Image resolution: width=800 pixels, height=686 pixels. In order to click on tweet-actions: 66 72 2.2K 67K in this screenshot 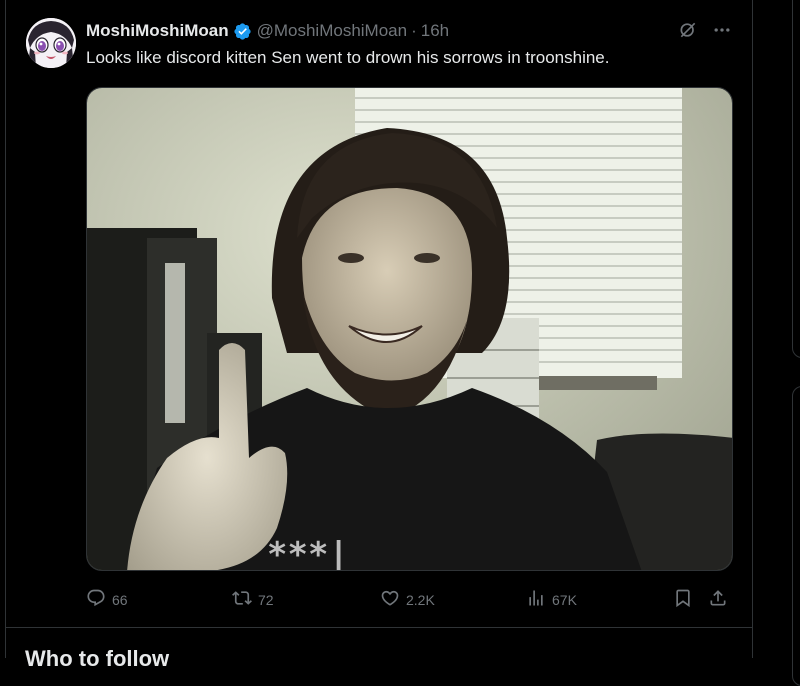, I will do `click(410, 600)`.